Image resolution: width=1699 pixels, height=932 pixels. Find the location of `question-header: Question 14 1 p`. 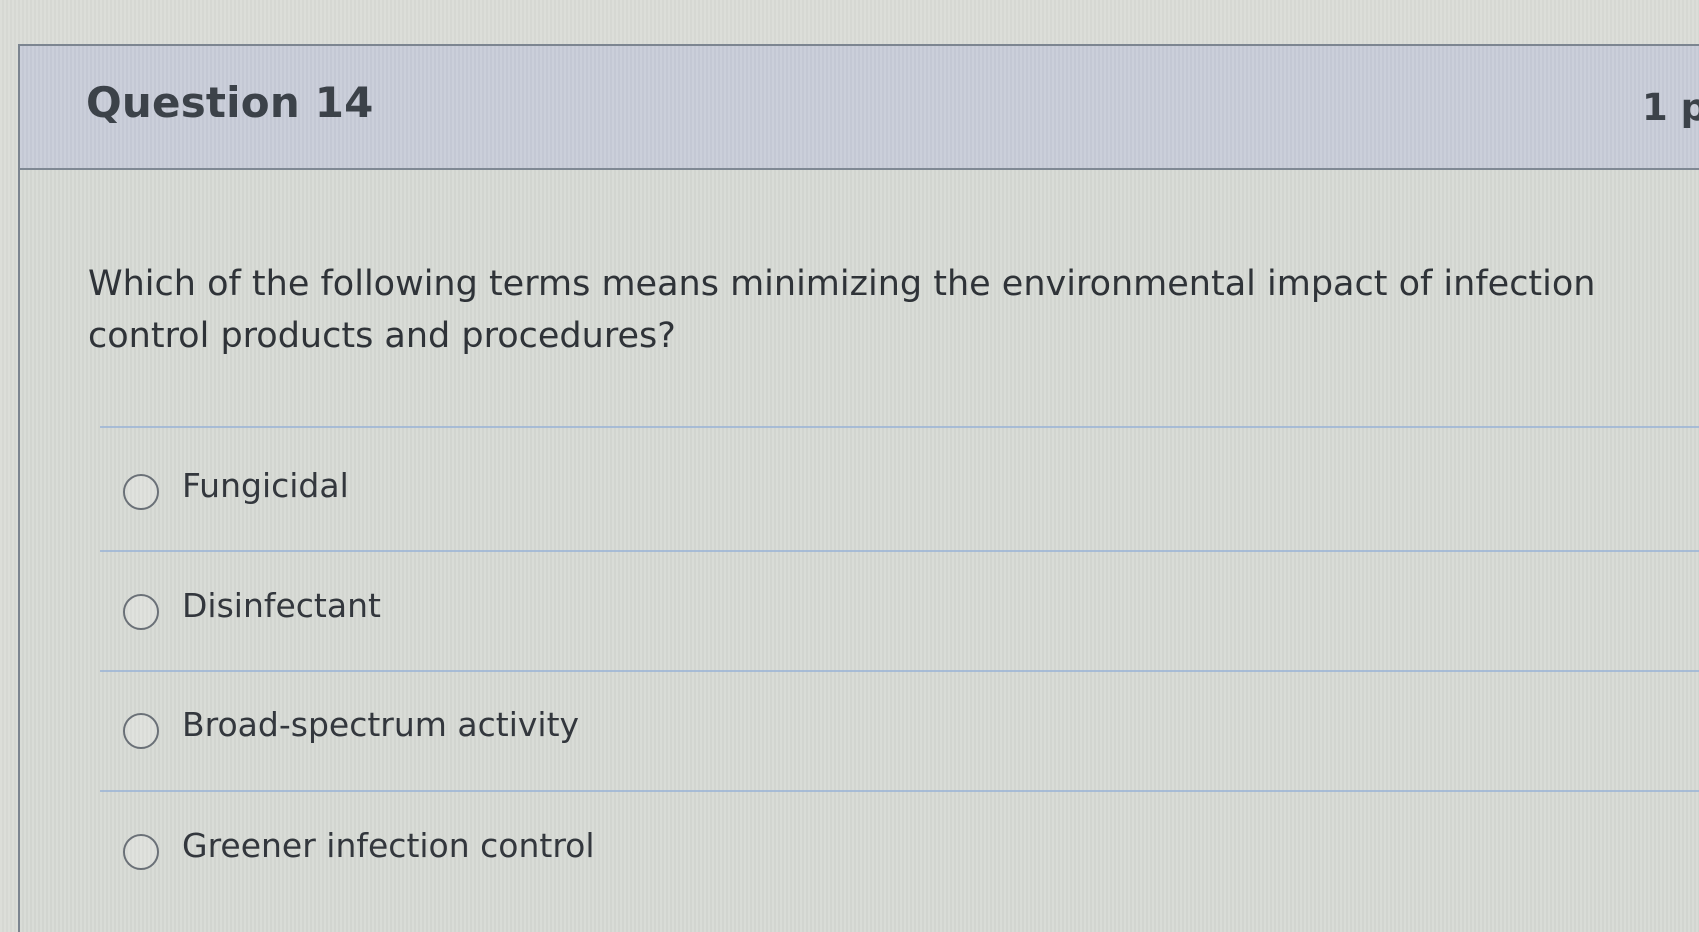

question-header: Question 14 1 p is located at coordinates (859, 108).